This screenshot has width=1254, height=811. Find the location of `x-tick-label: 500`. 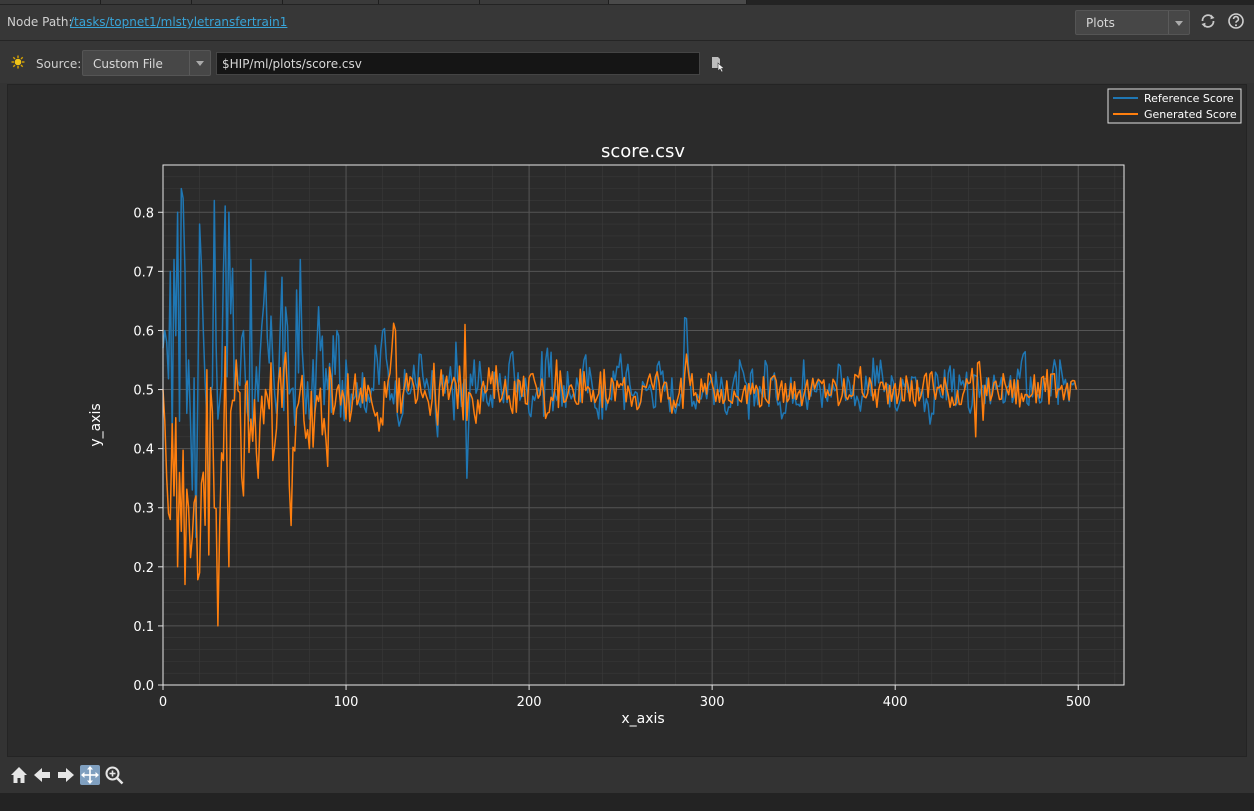

x-tick-label: 500 is located at coordinates (1078, 702).